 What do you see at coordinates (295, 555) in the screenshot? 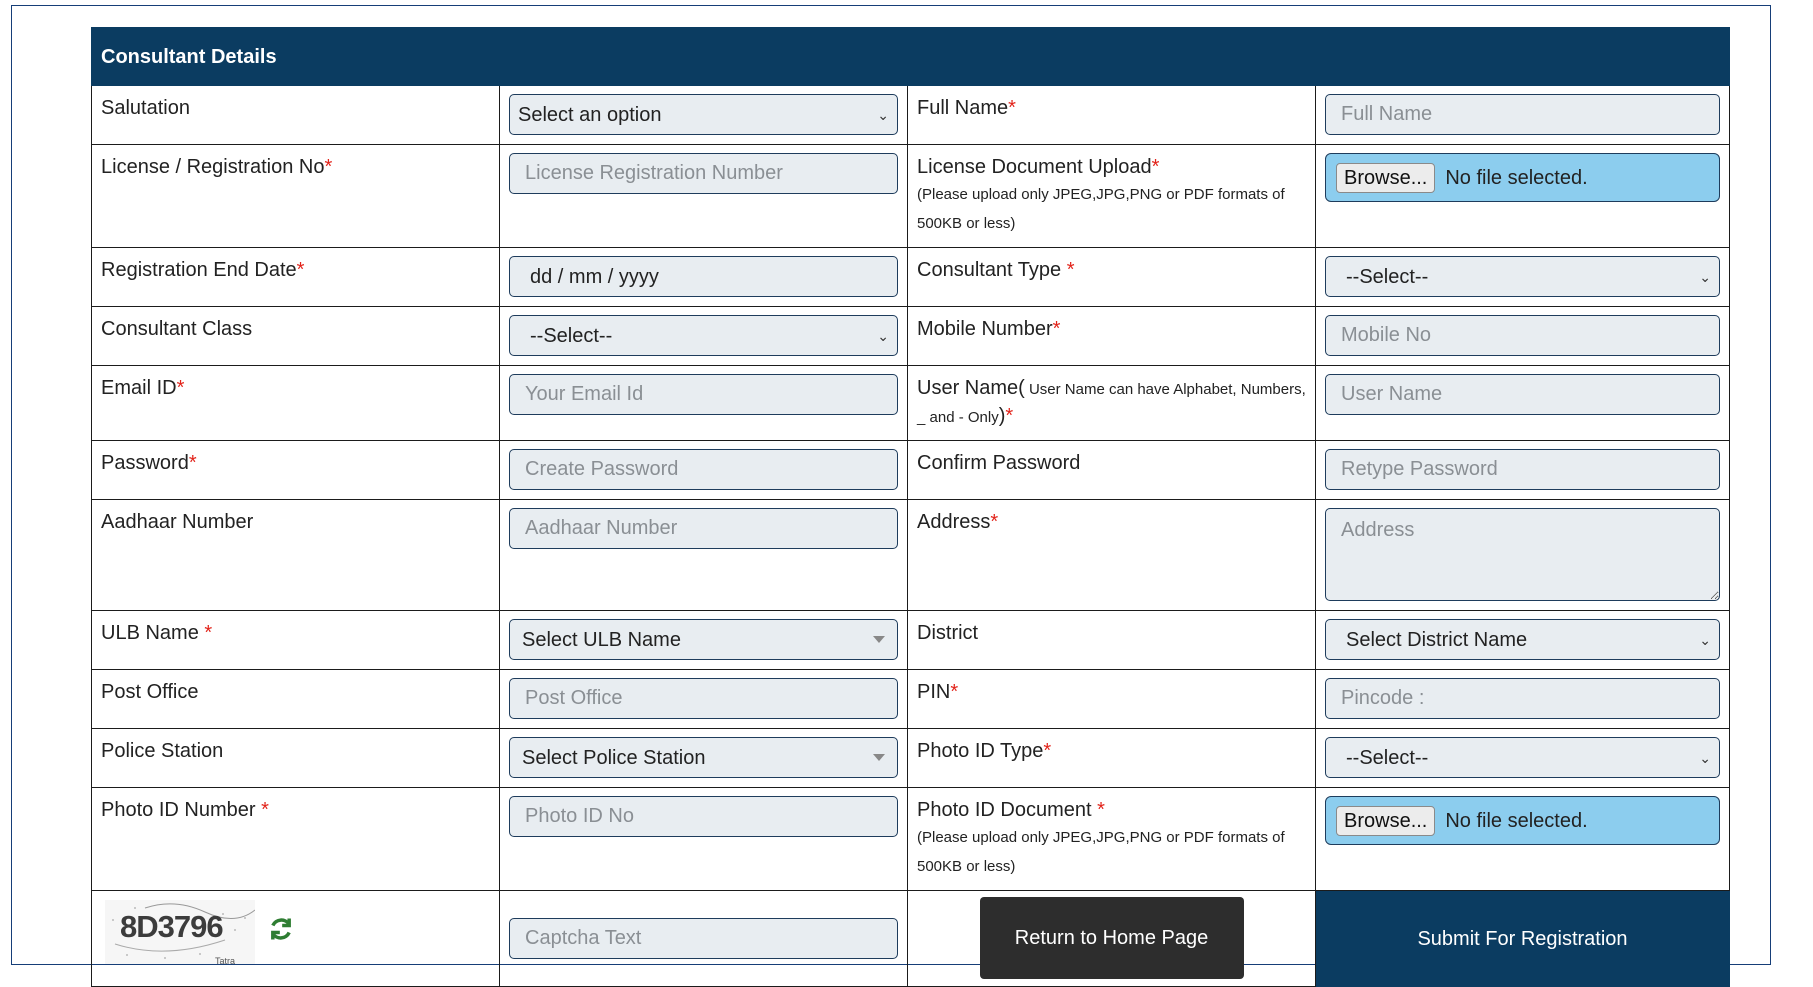
I see `aadhaar-label: Aadhaar Number` at bounding box center [295, 555].